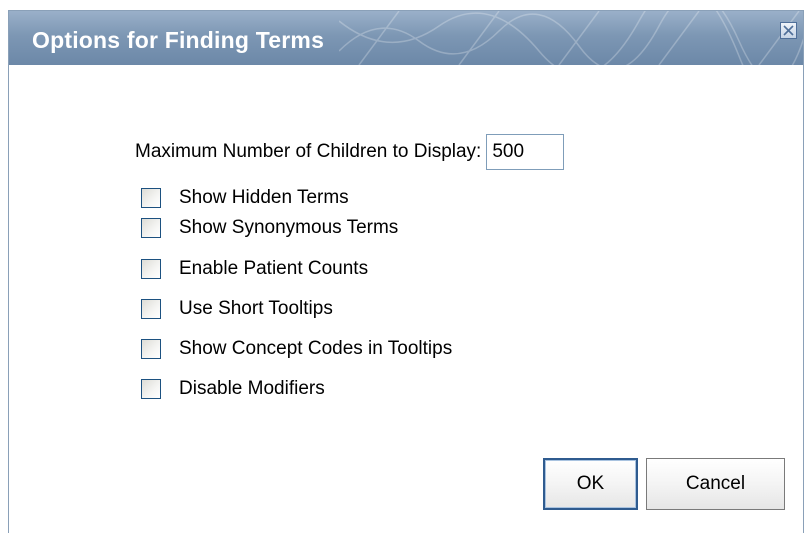 The image size is (806, 533). I want to click on option-show-concept-codes: Show Concept Codes in Tooltips, so click(296, 349).